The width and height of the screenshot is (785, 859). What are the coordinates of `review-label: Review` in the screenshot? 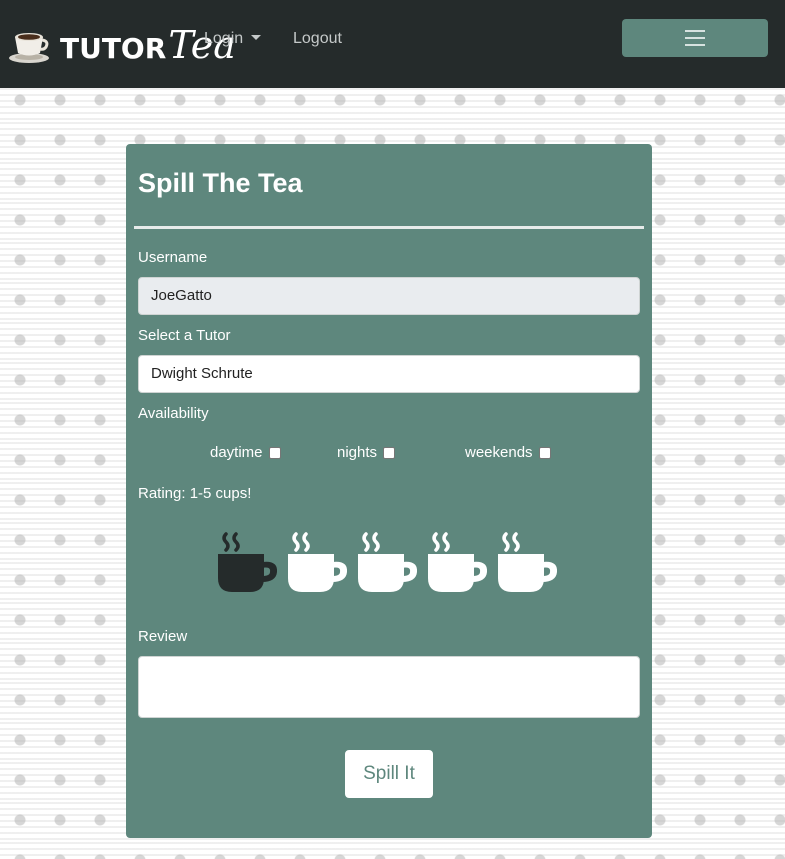 It's located at (163, 636).